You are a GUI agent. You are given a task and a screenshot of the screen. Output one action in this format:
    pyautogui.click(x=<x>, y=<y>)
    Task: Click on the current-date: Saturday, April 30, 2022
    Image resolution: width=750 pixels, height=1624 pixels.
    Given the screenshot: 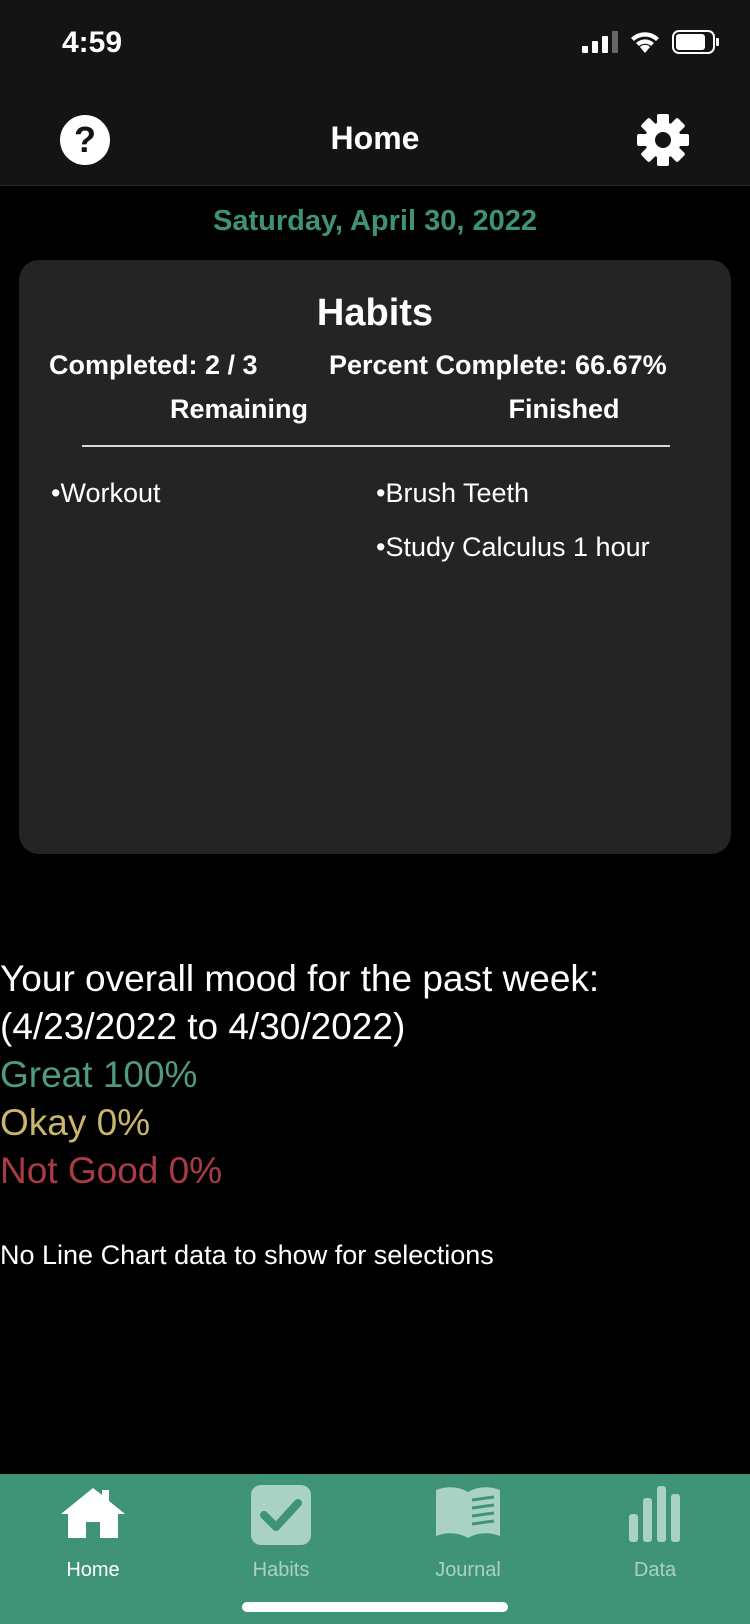 What is the action you would take?
    pyautogui.click(x=375, y=221)
    